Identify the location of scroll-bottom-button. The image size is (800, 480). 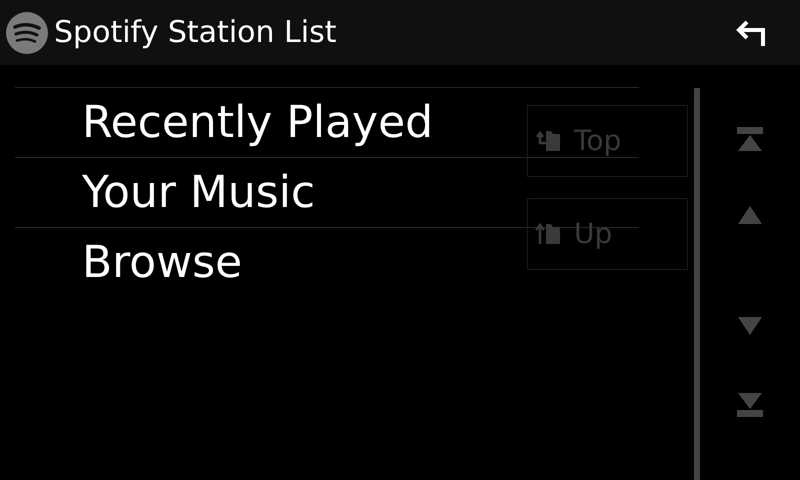
(750, 405).